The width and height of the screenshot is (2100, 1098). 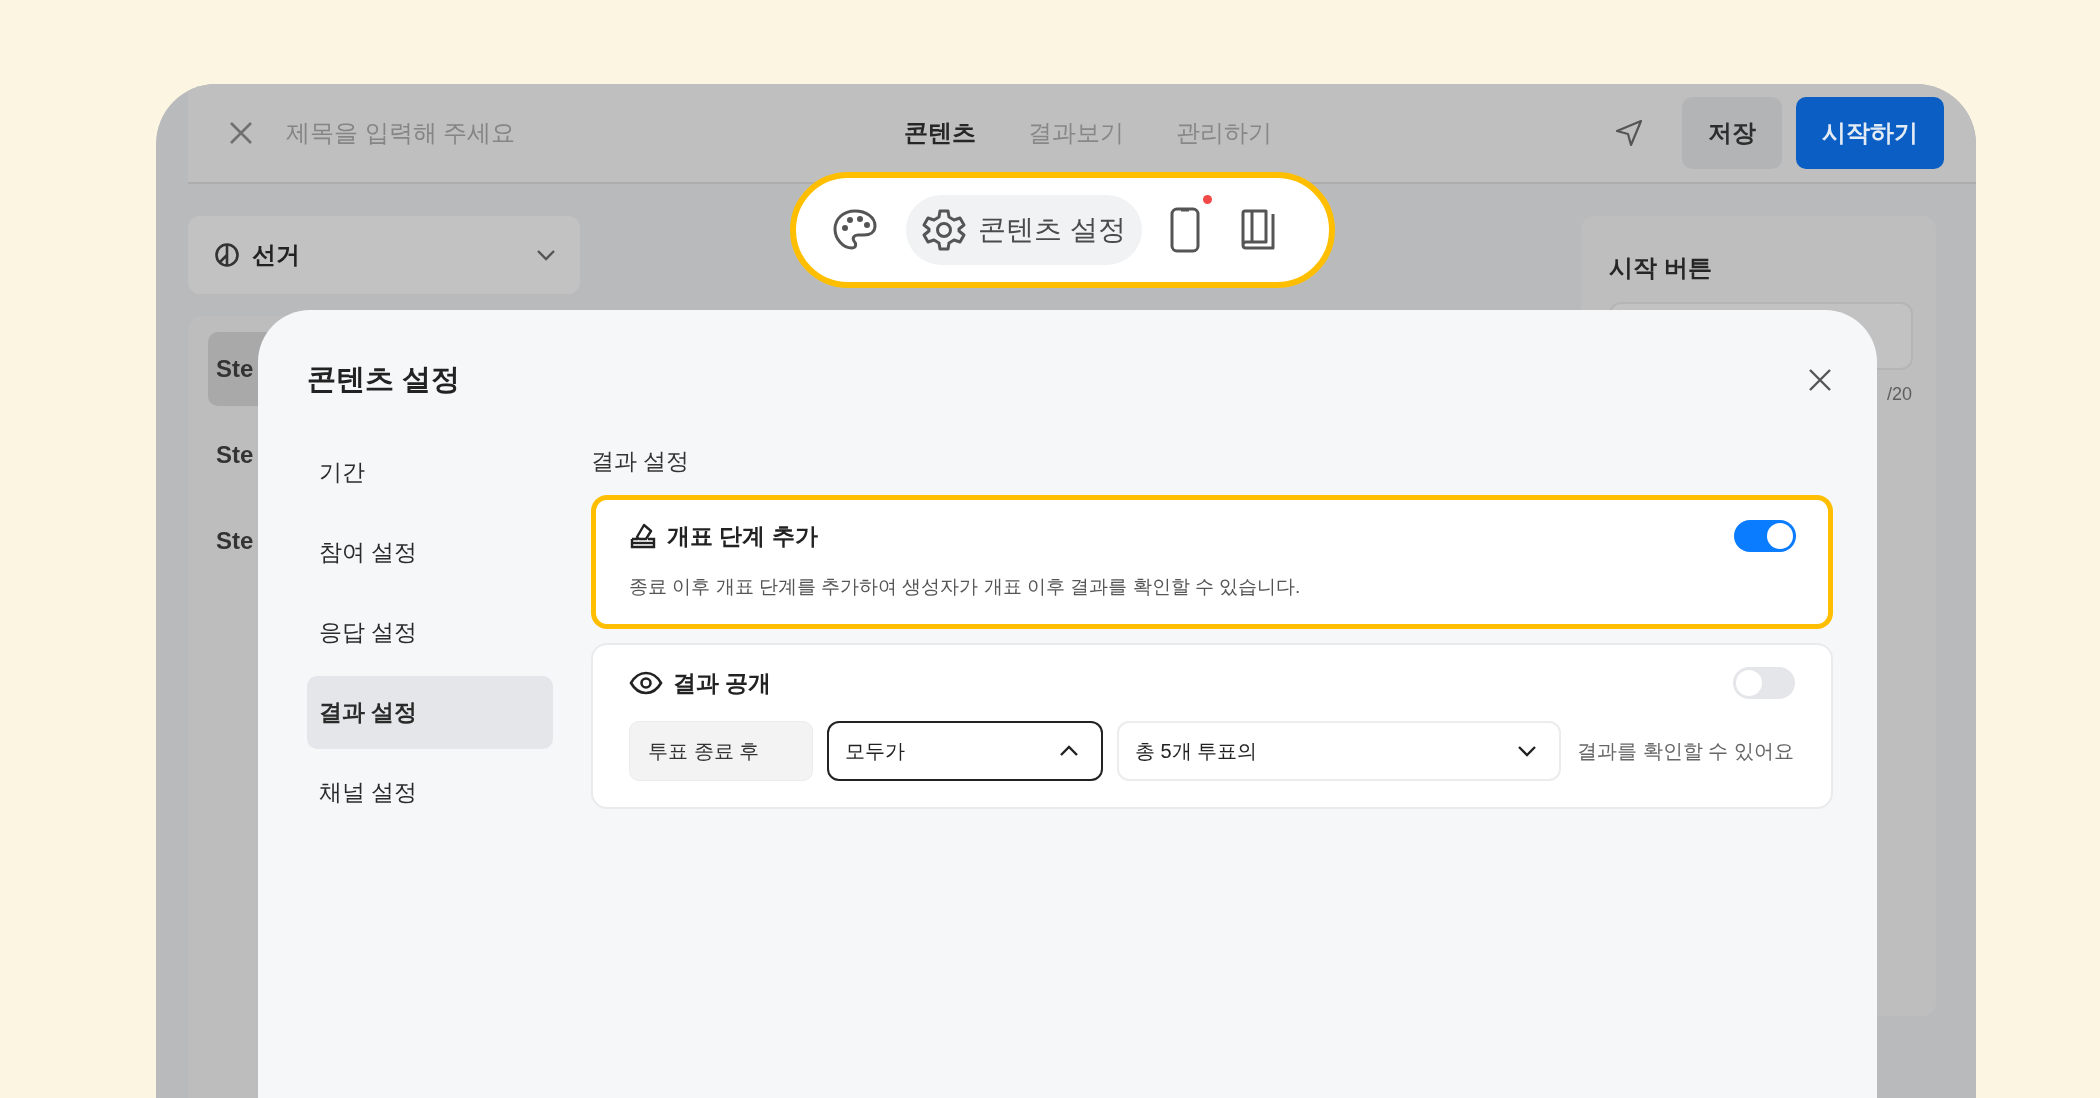 What do you see at coordinates (430, 792) in the screenshot?
I see `nav-item: 채널 설정` at bounding box center [430, 792].